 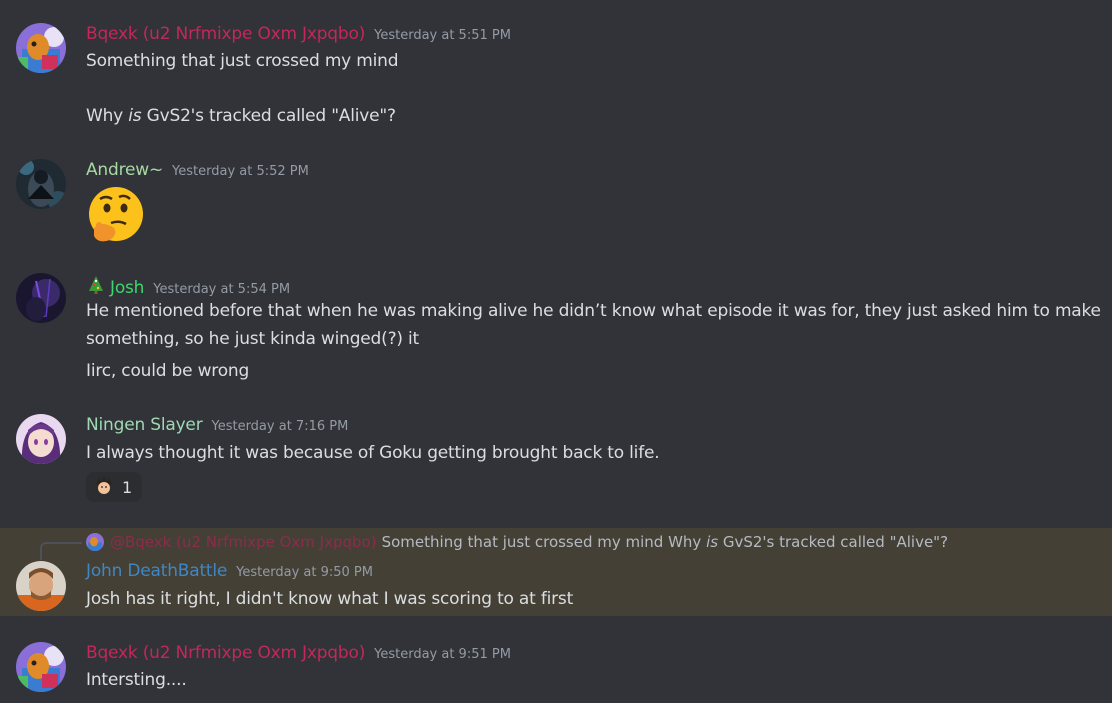 I want to click on username: Andrew~, so click(x=124, y=170).